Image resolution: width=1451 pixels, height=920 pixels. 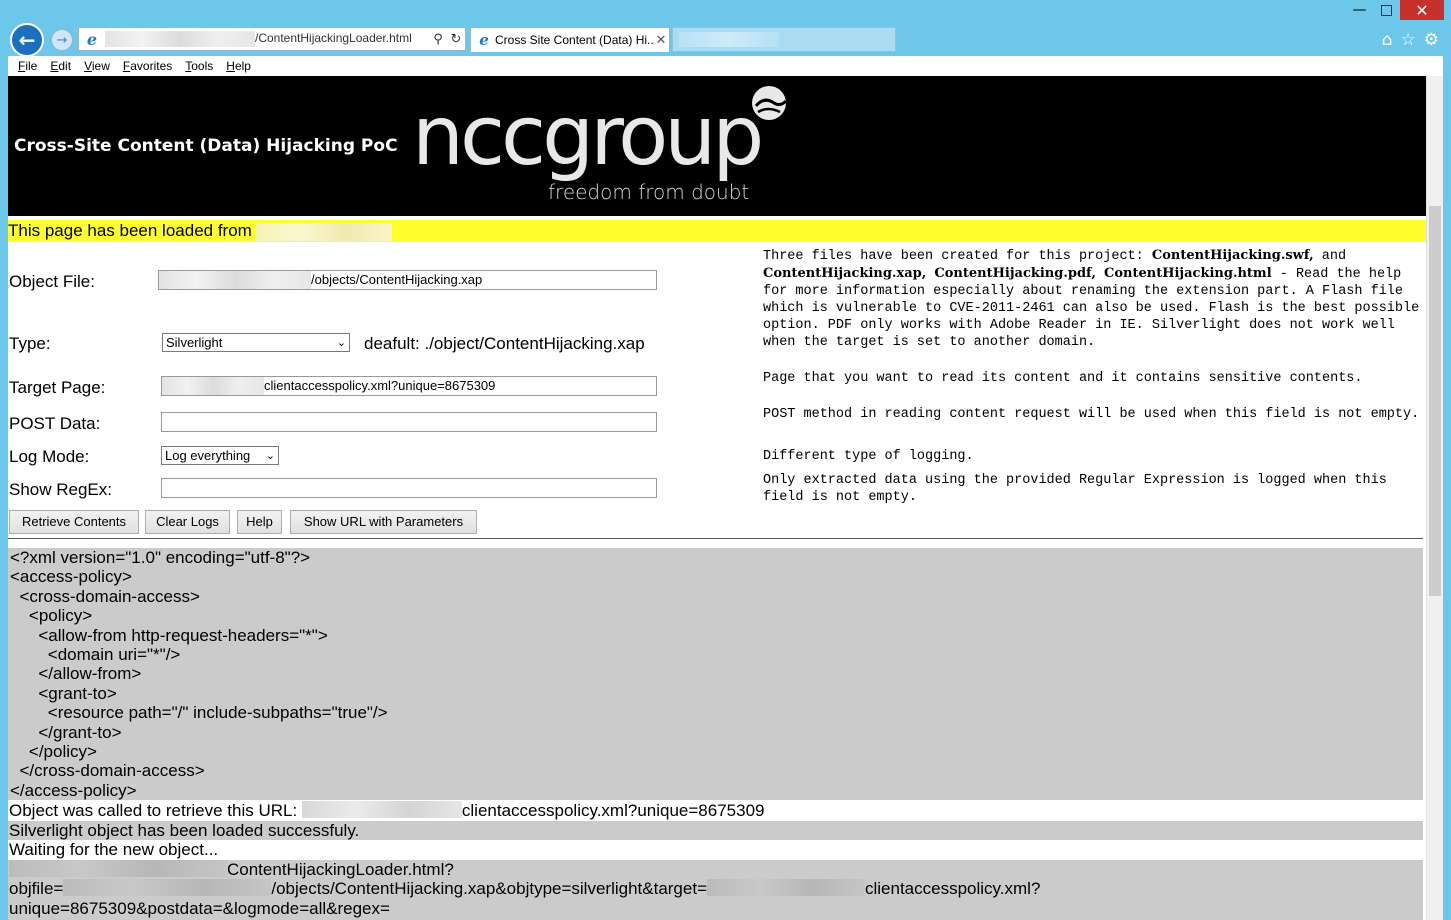 What do you see at coordinates (1387, 40) in the screenshot?
I see `home-icon: ⌂` at bounding box center [1387, 40].